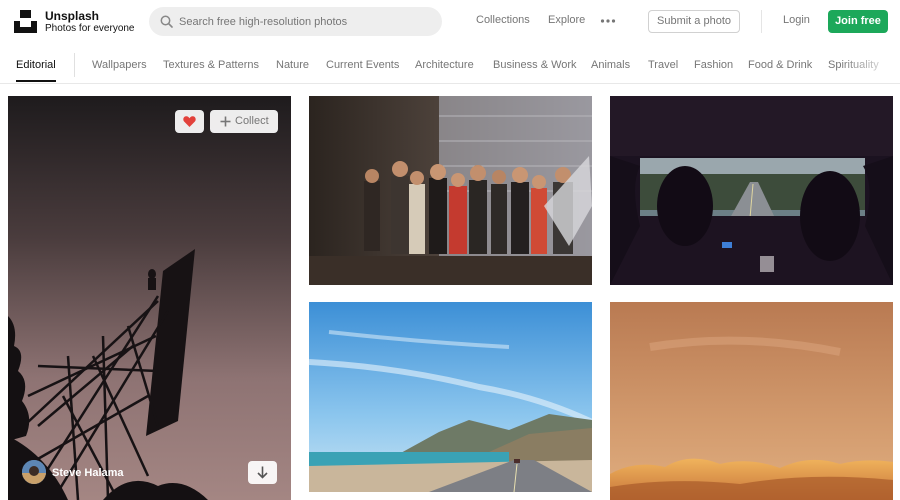  I want to click on search-icon, so click(166, 21).